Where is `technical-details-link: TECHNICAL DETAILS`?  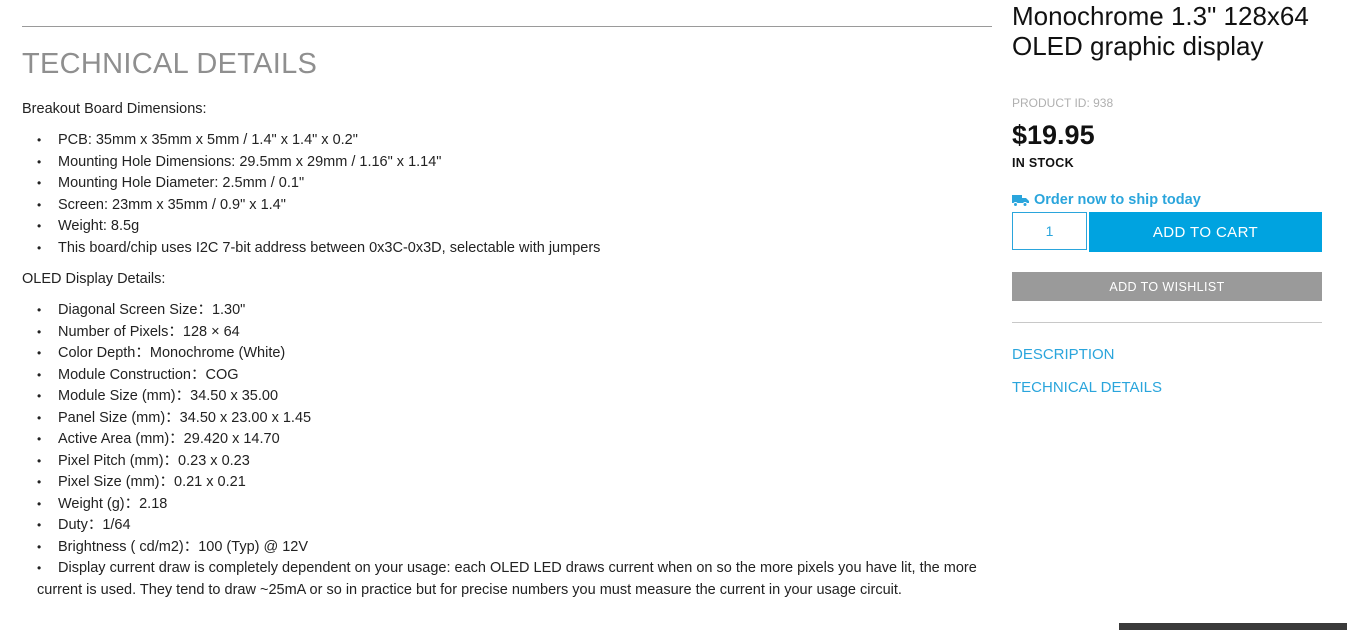
technical-details-link: TECHNICAL DETAILS is located at coordinates (1087, 387).